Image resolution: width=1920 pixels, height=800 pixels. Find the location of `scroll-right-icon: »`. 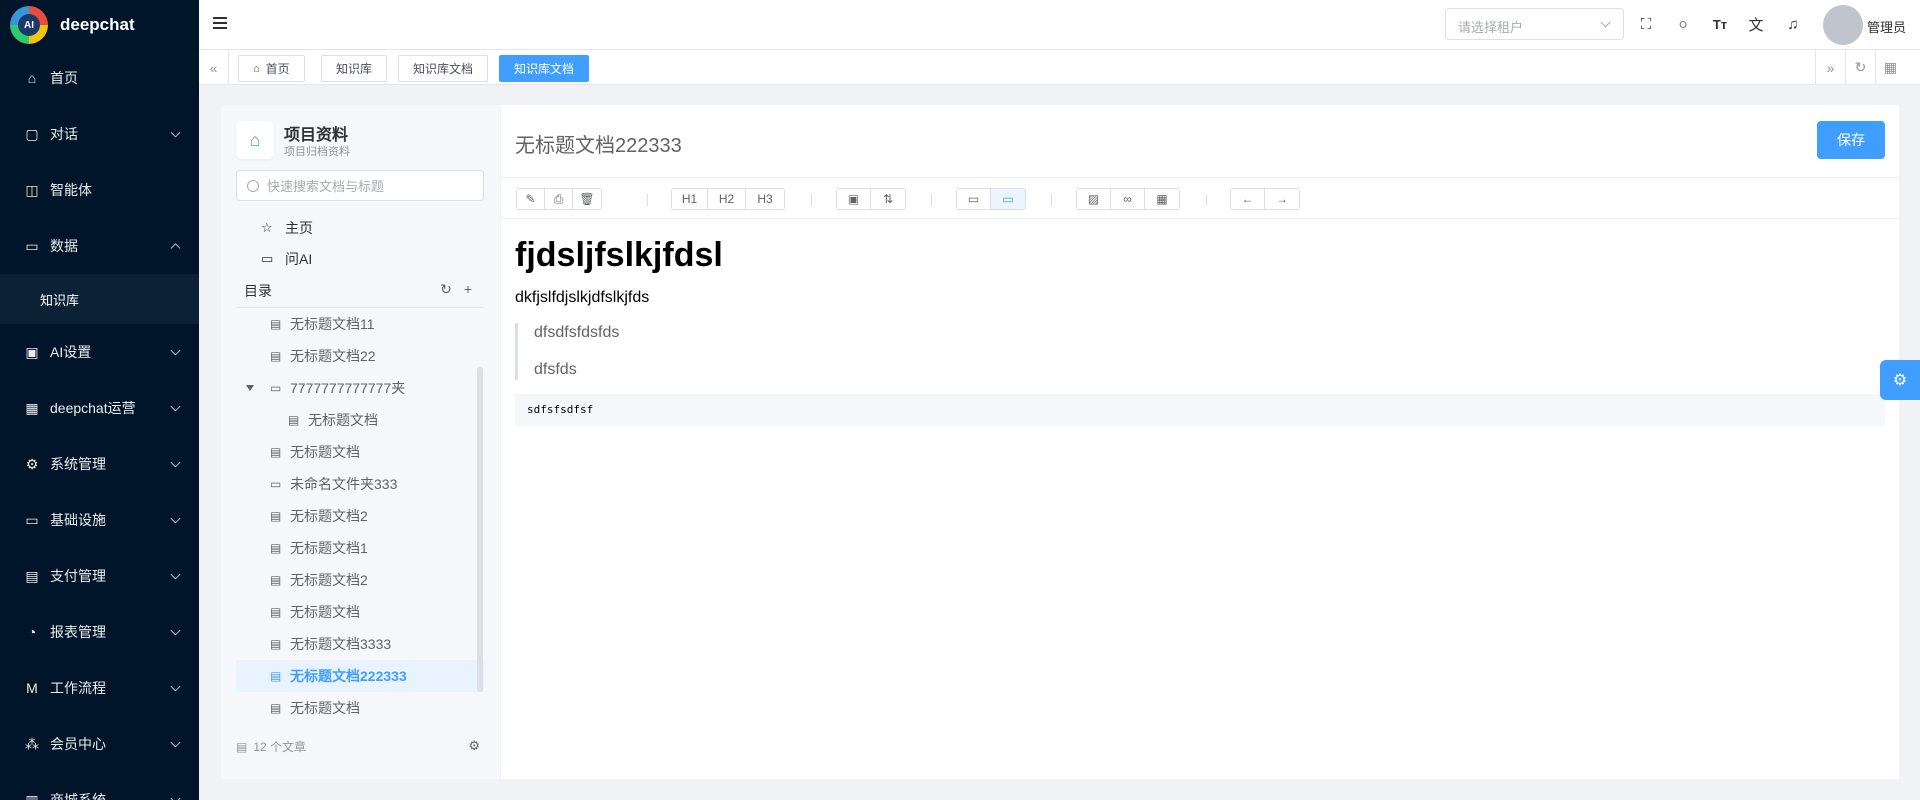

scroll-right-icon: » is located at coordinates (1830, 67).